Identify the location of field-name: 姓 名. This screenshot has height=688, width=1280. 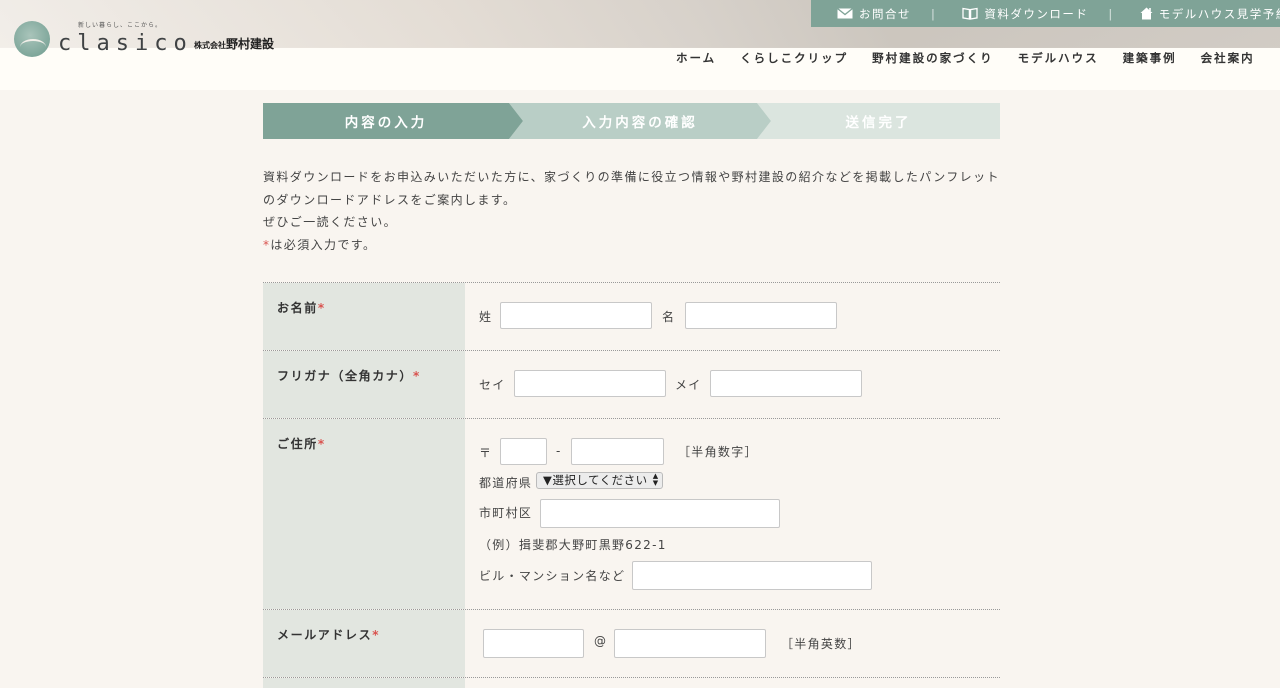
(732, 316).